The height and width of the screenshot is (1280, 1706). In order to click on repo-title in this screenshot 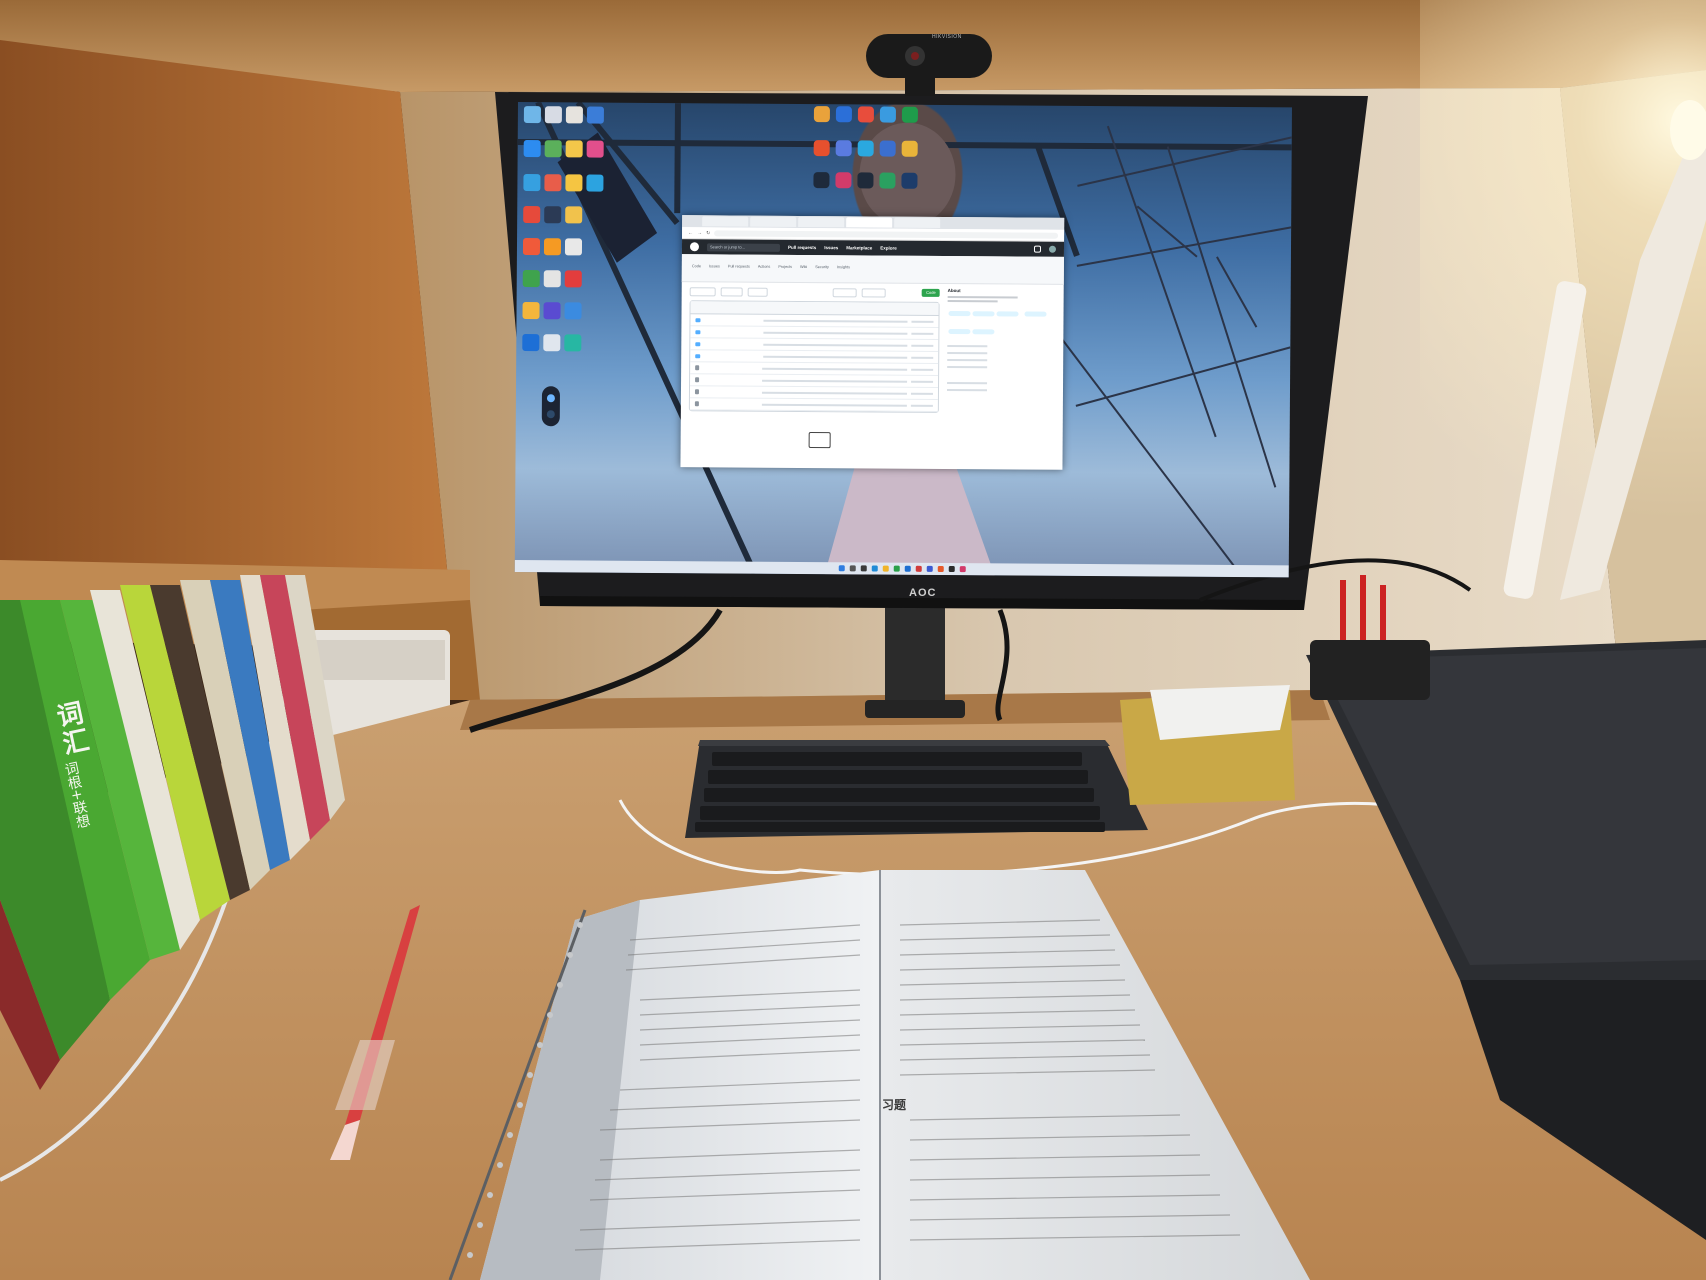, I will do `click(873, 258)`.